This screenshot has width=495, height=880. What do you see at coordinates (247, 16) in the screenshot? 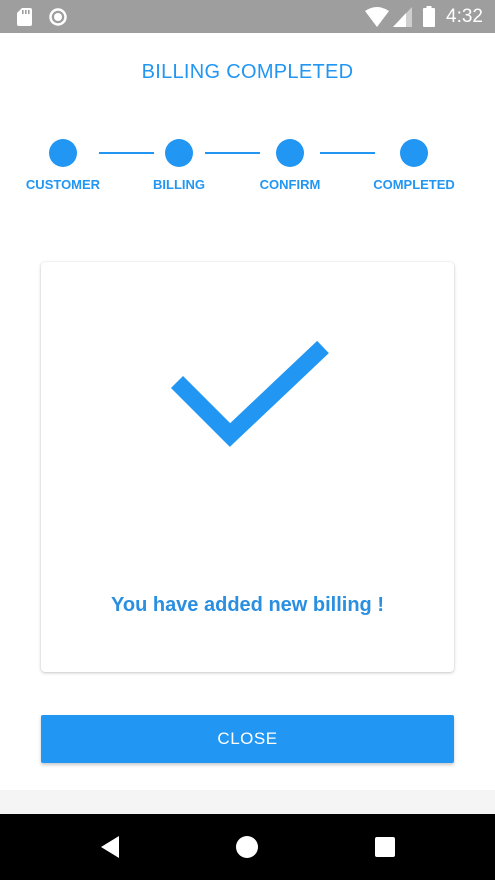
I see `status-bar: 4:32` at bounding box center [247, 16].